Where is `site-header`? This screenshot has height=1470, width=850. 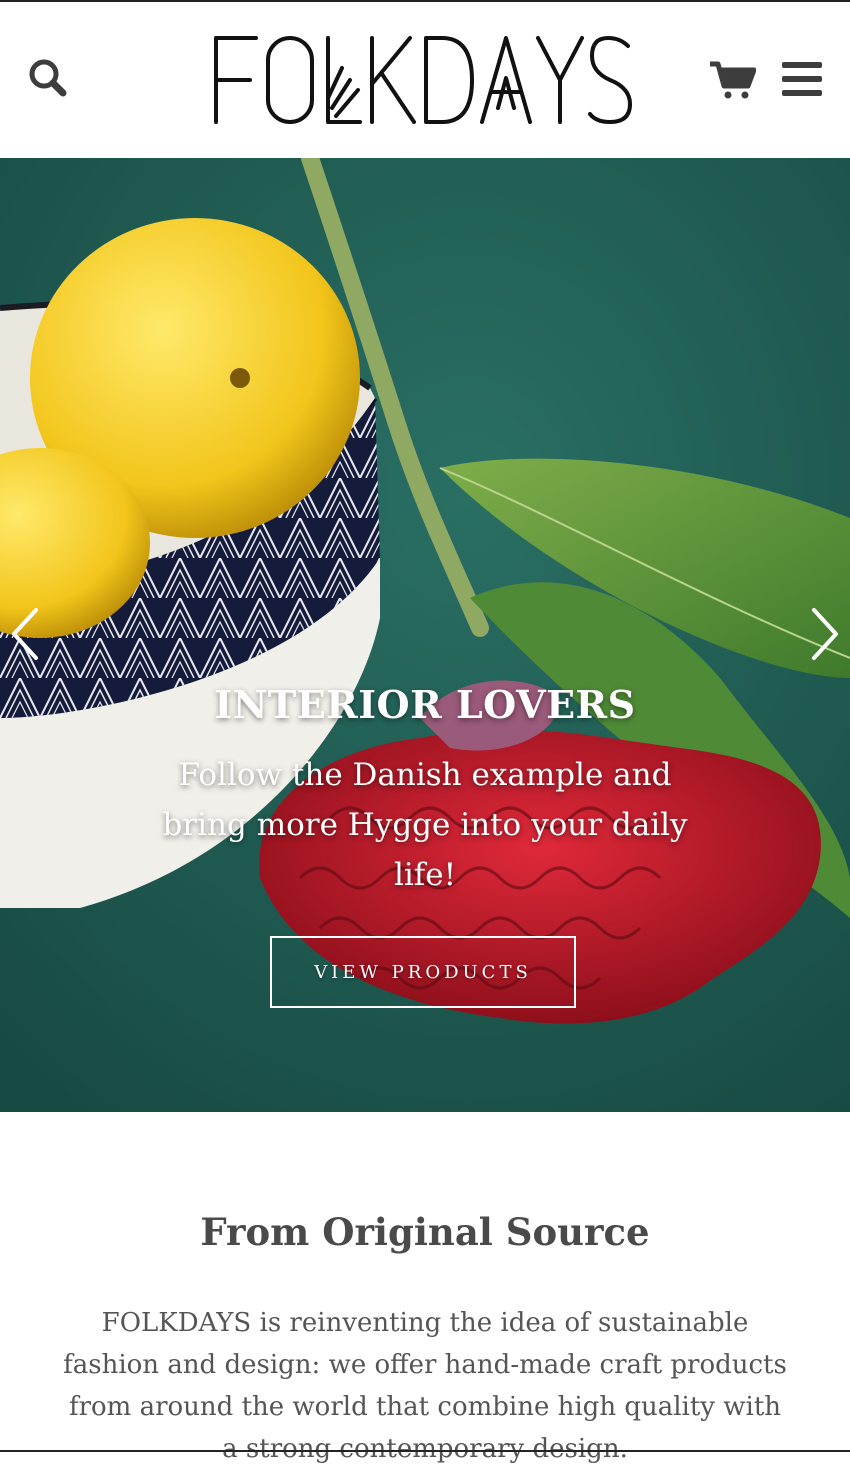
site-header is located at coordinates (425, 80).